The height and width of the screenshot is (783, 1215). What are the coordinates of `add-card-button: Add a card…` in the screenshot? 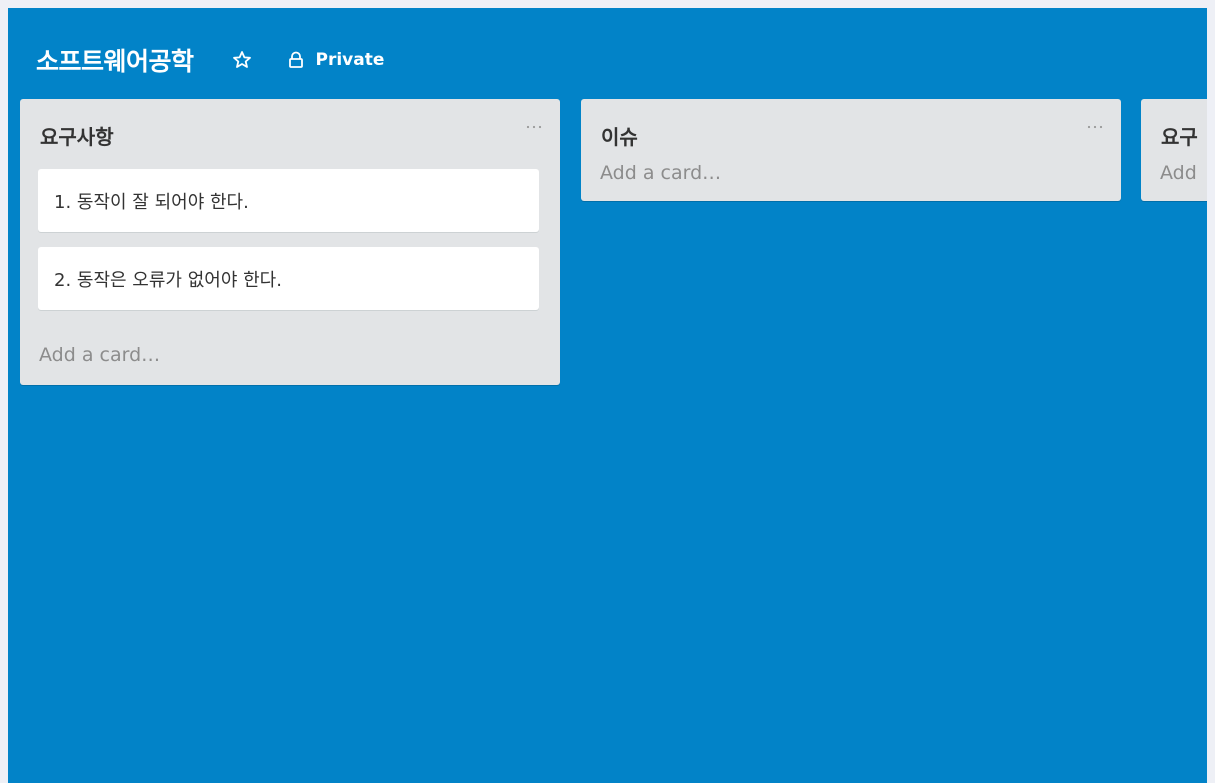 It's located at (290, 355).